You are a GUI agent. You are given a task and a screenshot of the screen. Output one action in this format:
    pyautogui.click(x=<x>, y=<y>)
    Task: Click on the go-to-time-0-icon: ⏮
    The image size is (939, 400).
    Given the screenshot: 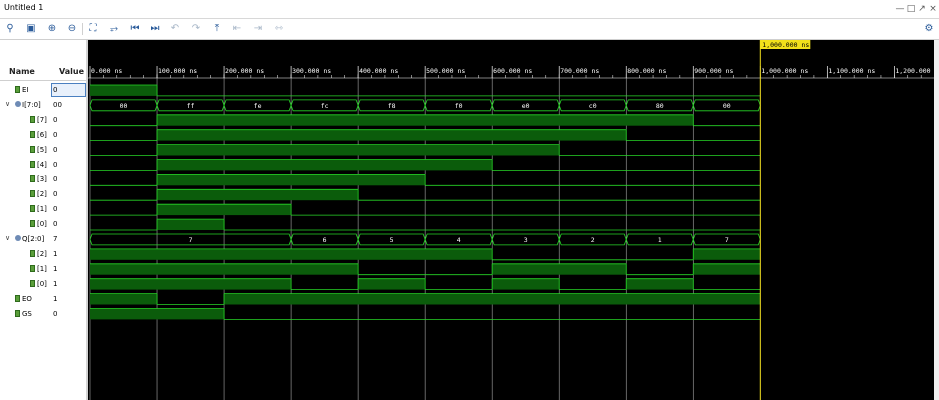 What is the action you would take?
    pyautogui.click(x=135, y=28)
    